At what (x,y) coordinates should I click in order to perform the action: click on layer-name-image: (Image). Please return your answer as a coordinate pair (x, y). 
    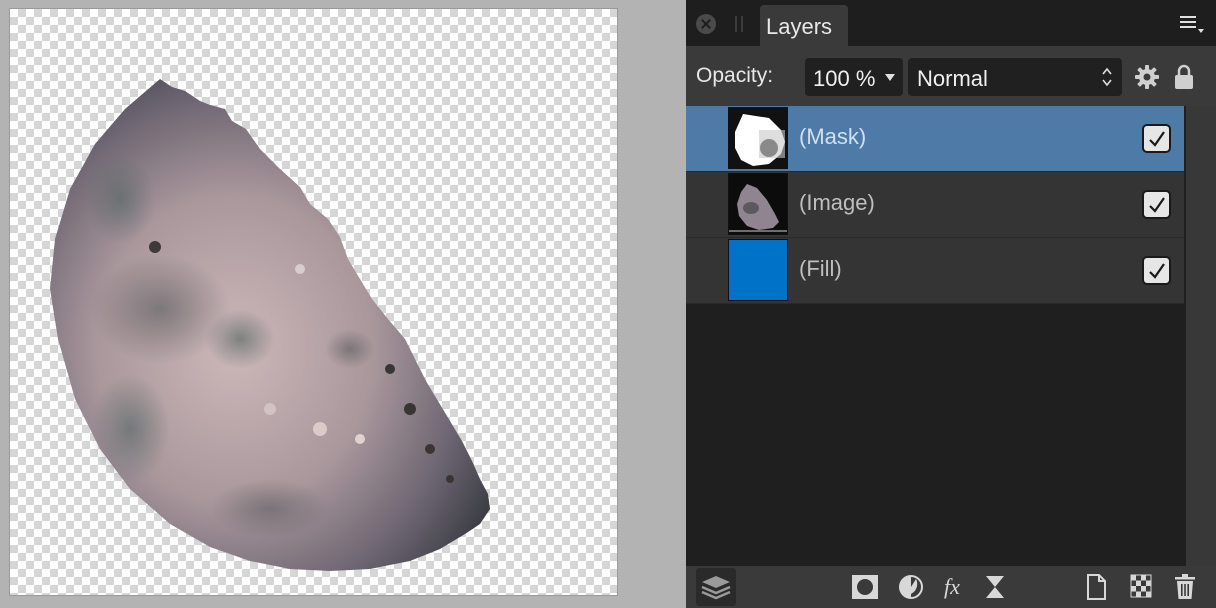
    Looking at the image, I should click on (837, 202).